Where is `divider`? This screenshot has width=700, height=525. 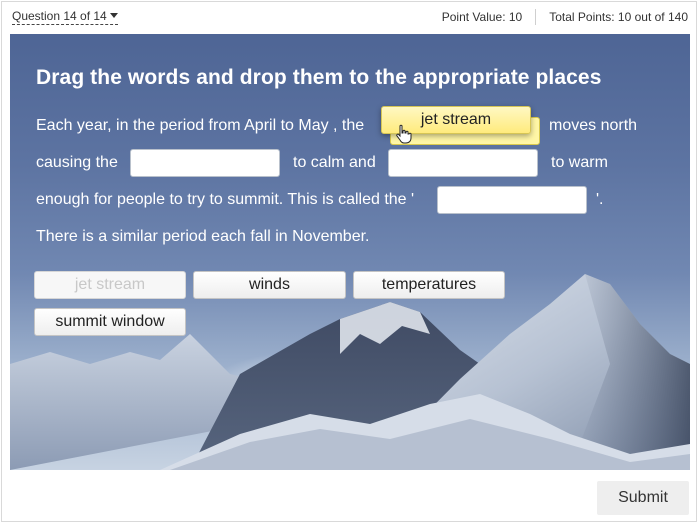 divider is located at coordinates (536, 17).